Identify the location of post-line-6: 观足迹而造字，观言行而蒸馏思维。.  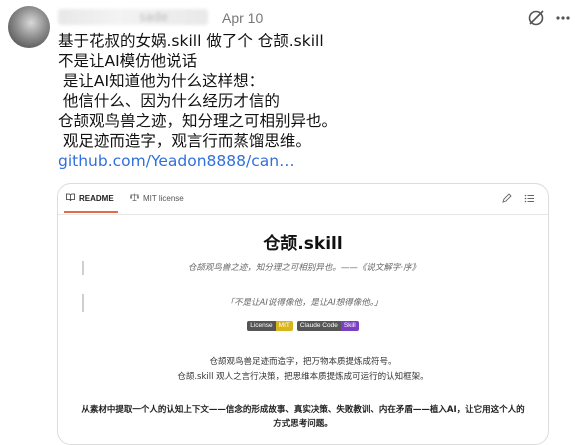
(184, 141).